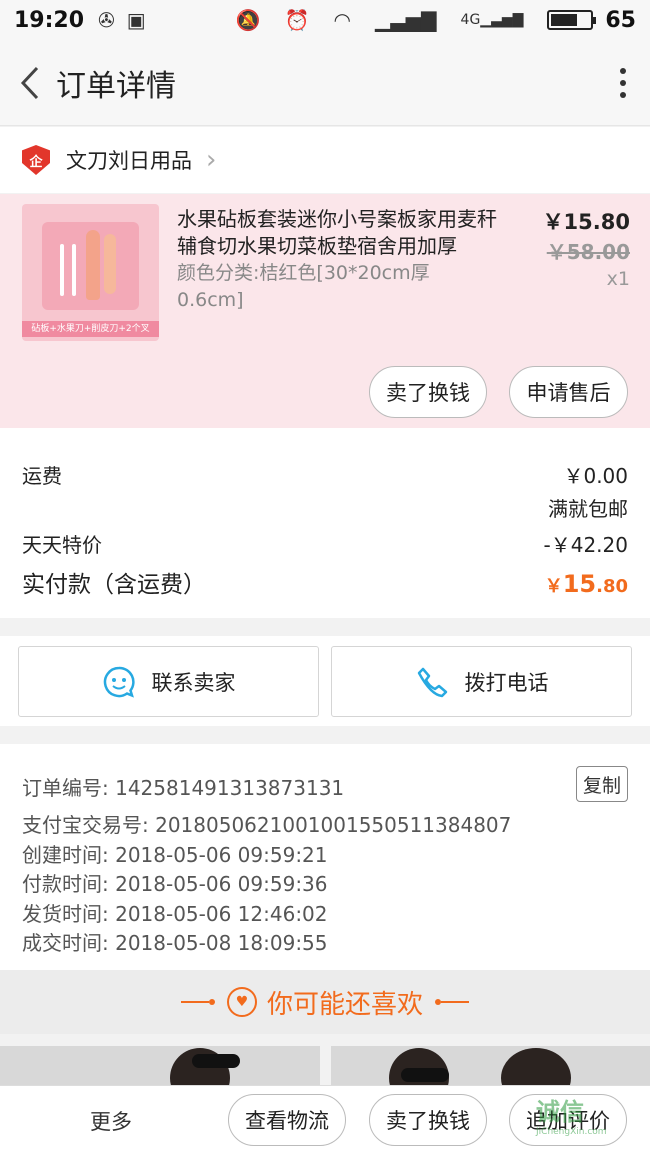 The height and width of the screenshot is (1155, 650). Describe the element at coordinates (175, 943) in the screenshot. I see `completed-time: 成交时间: 2018-05-08 18:09:55` at that location.